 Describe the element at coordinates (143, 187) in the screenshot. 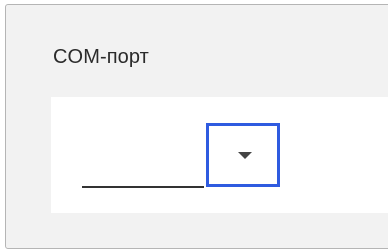

I see `select-underline` at that location.